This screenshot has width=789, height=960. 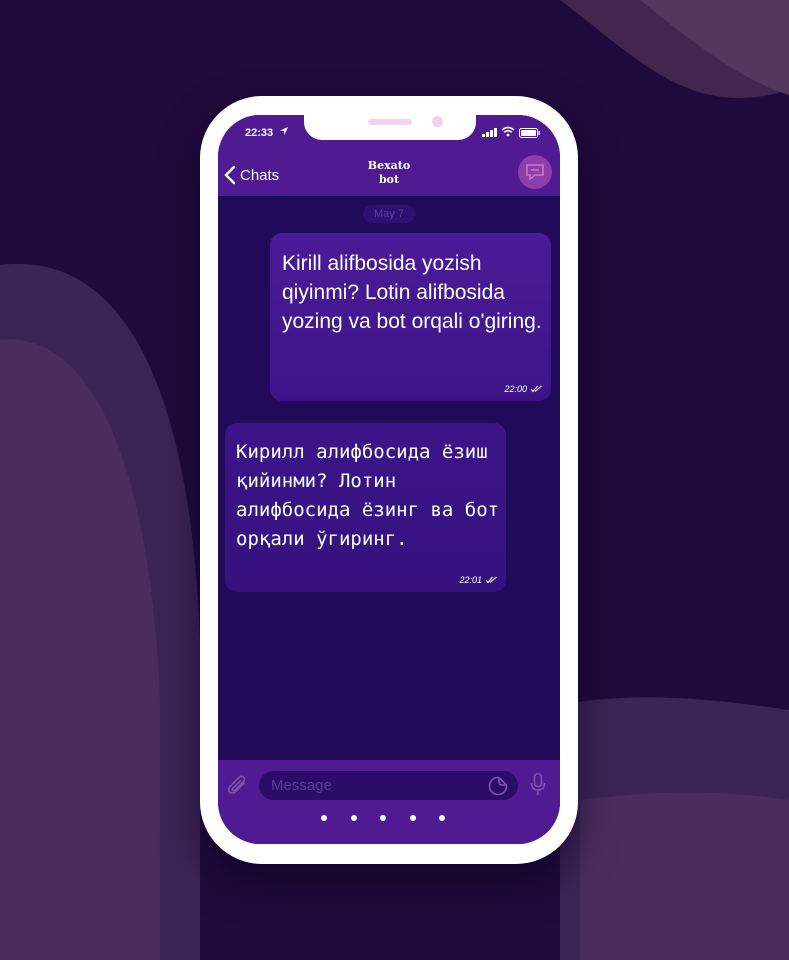 What do you see at coordinates (389, 214) in the screenshot?
I see `date-badge: May 7` at bounding box center [389, 214].